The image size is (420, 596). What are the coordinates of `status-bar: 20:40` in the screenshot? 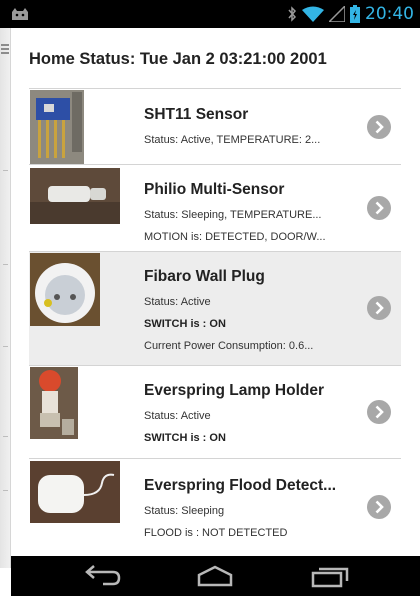 It's located at (210, 14).